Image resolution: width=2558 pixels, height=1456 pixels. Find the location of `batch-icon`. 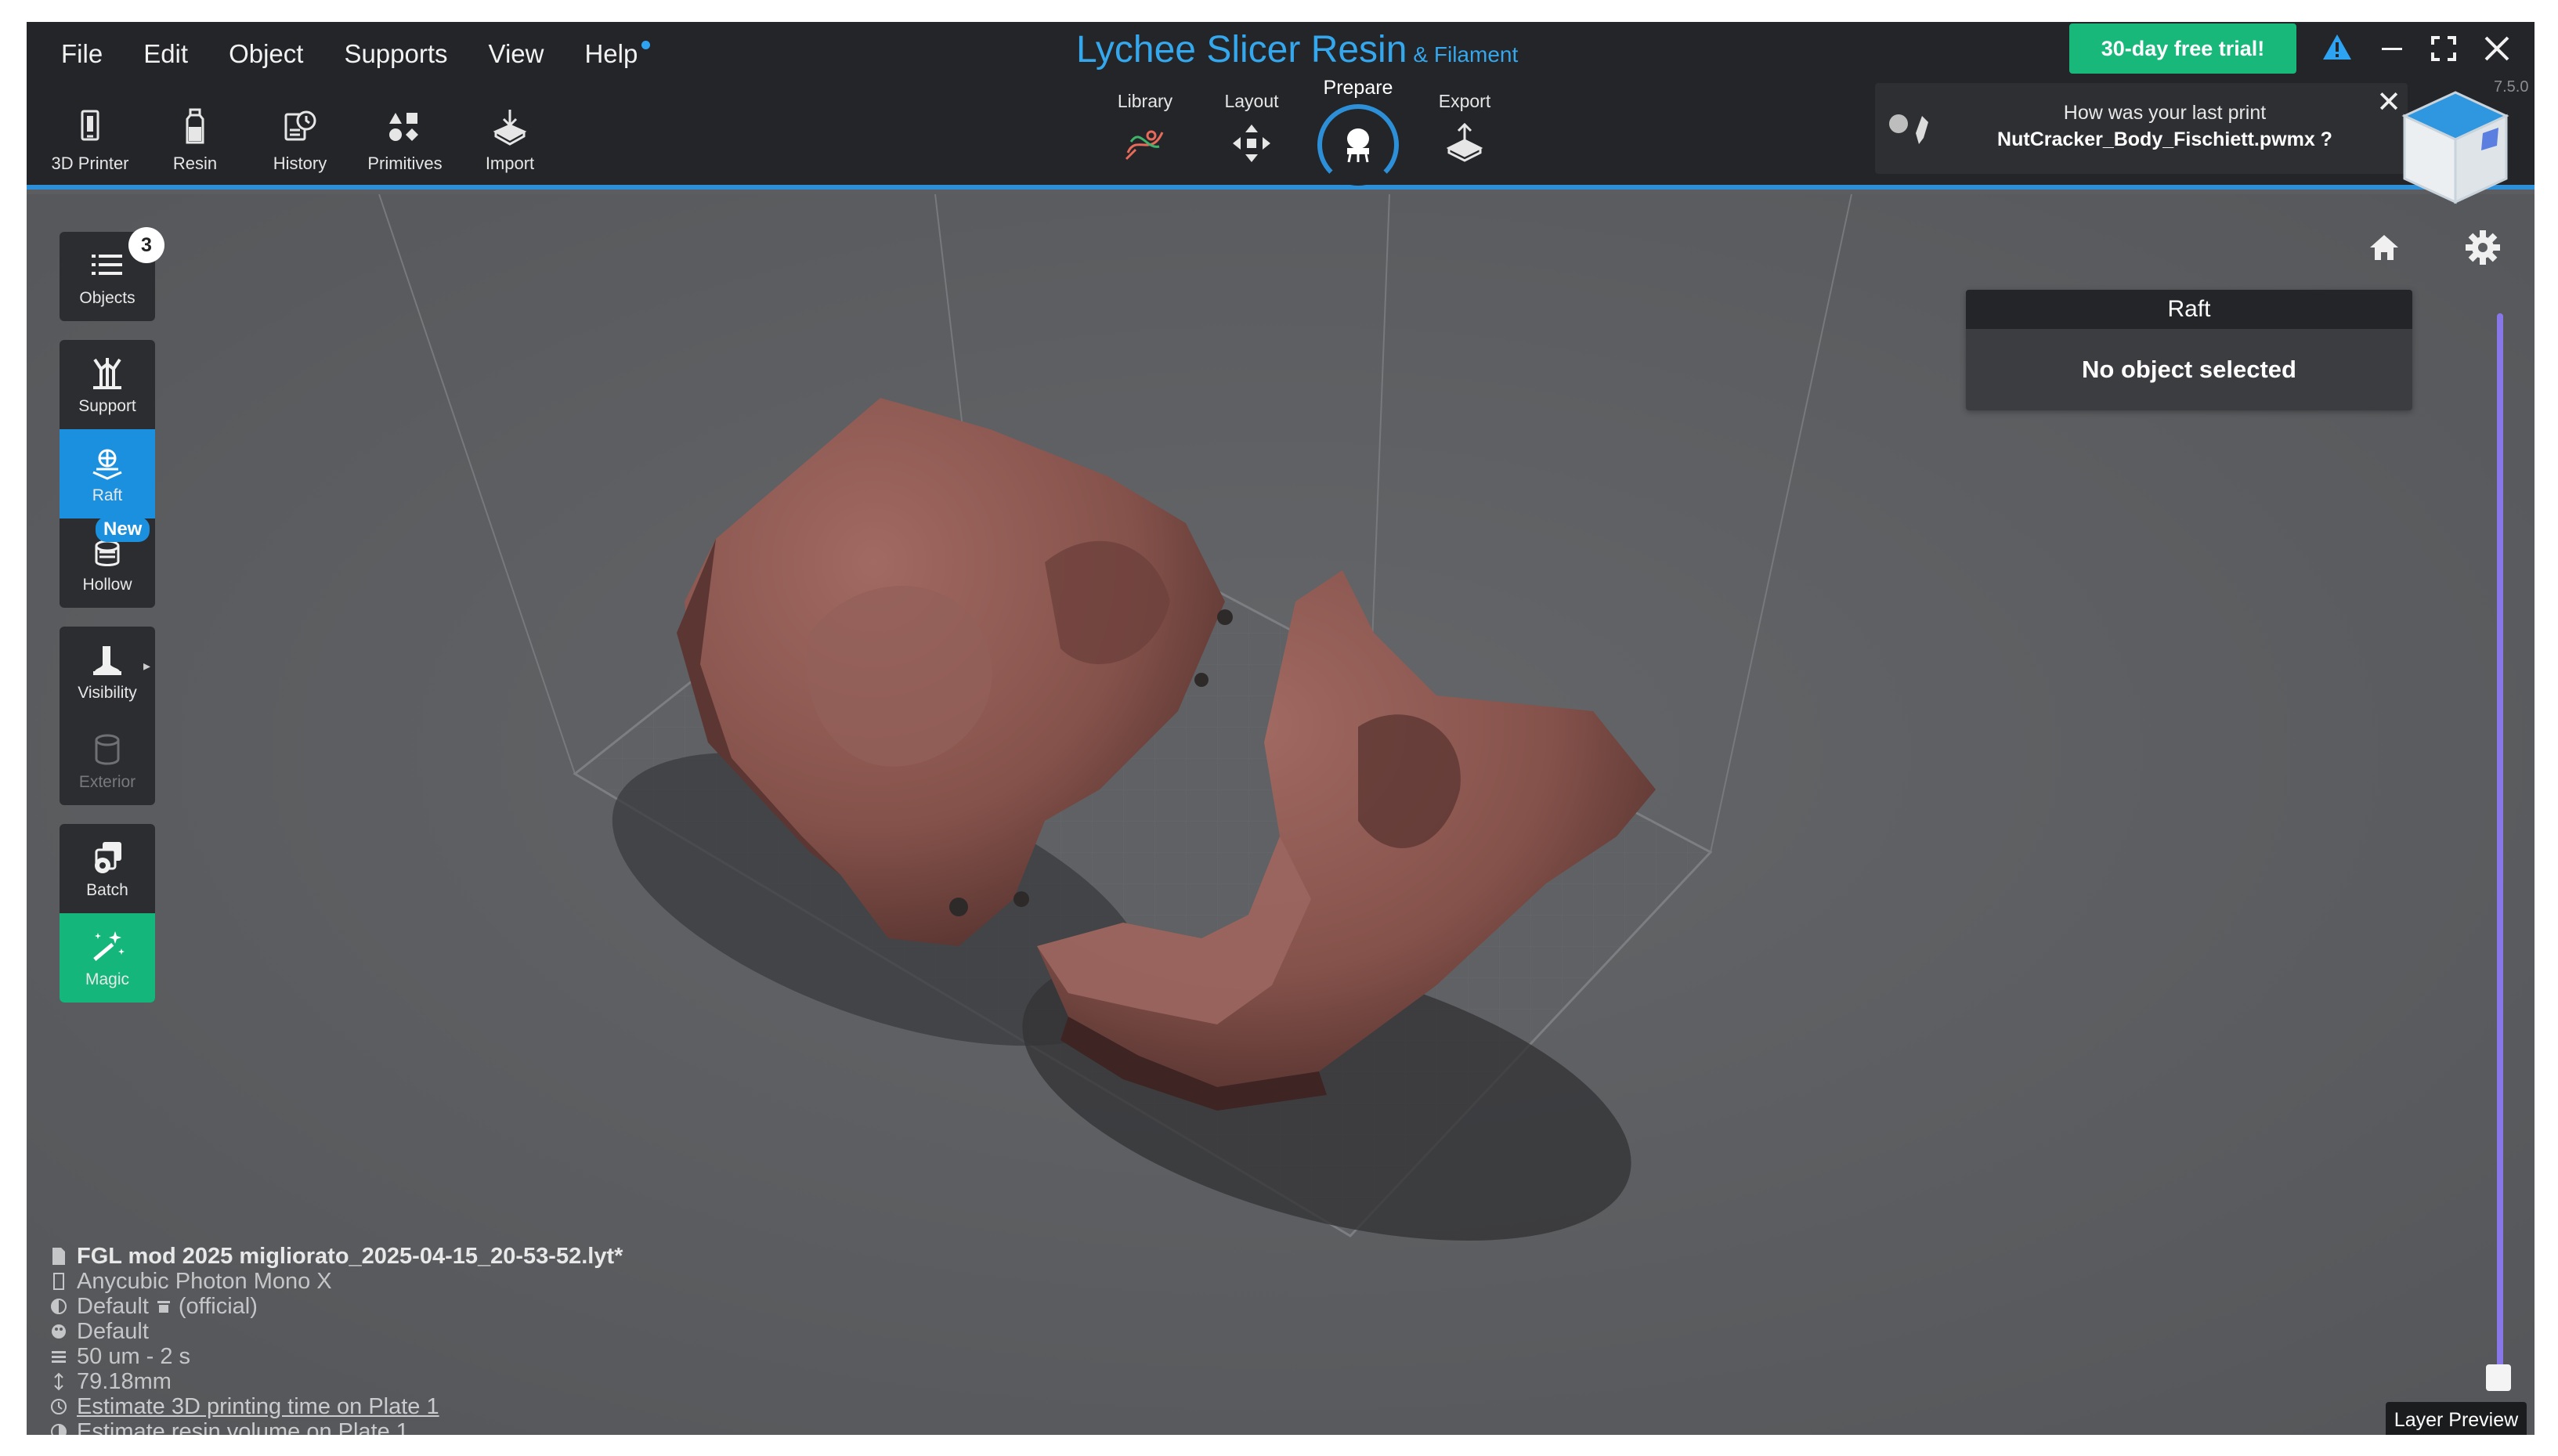

batch-icon is located at coordinates (108, 857).